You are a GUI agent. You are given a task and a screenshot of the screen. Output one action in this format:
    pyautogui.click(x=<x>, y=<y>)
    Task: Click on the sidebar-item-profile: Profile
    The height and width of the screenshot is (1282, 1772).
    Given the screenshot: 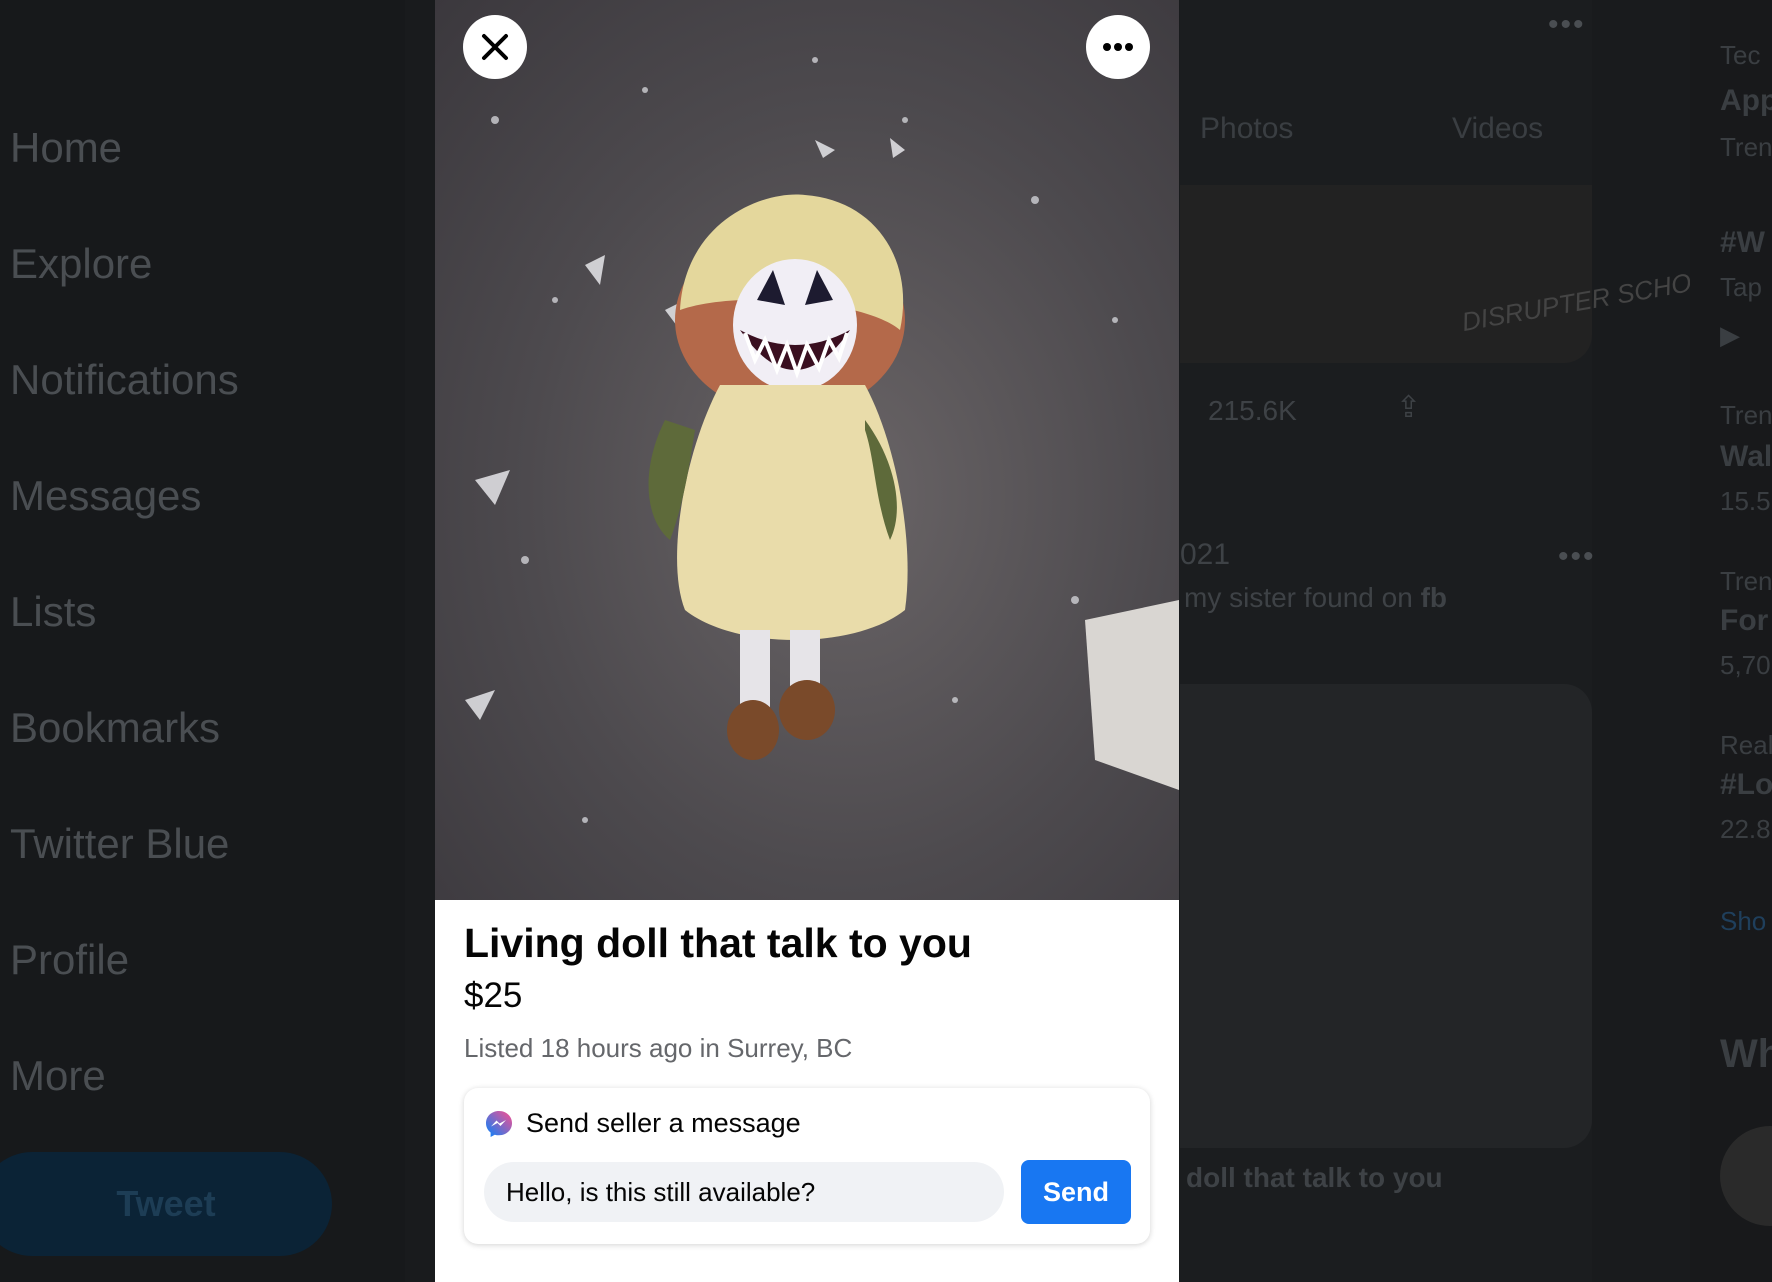 What is the action you would take?
    pyautogui.click(x=69, y=960)
    